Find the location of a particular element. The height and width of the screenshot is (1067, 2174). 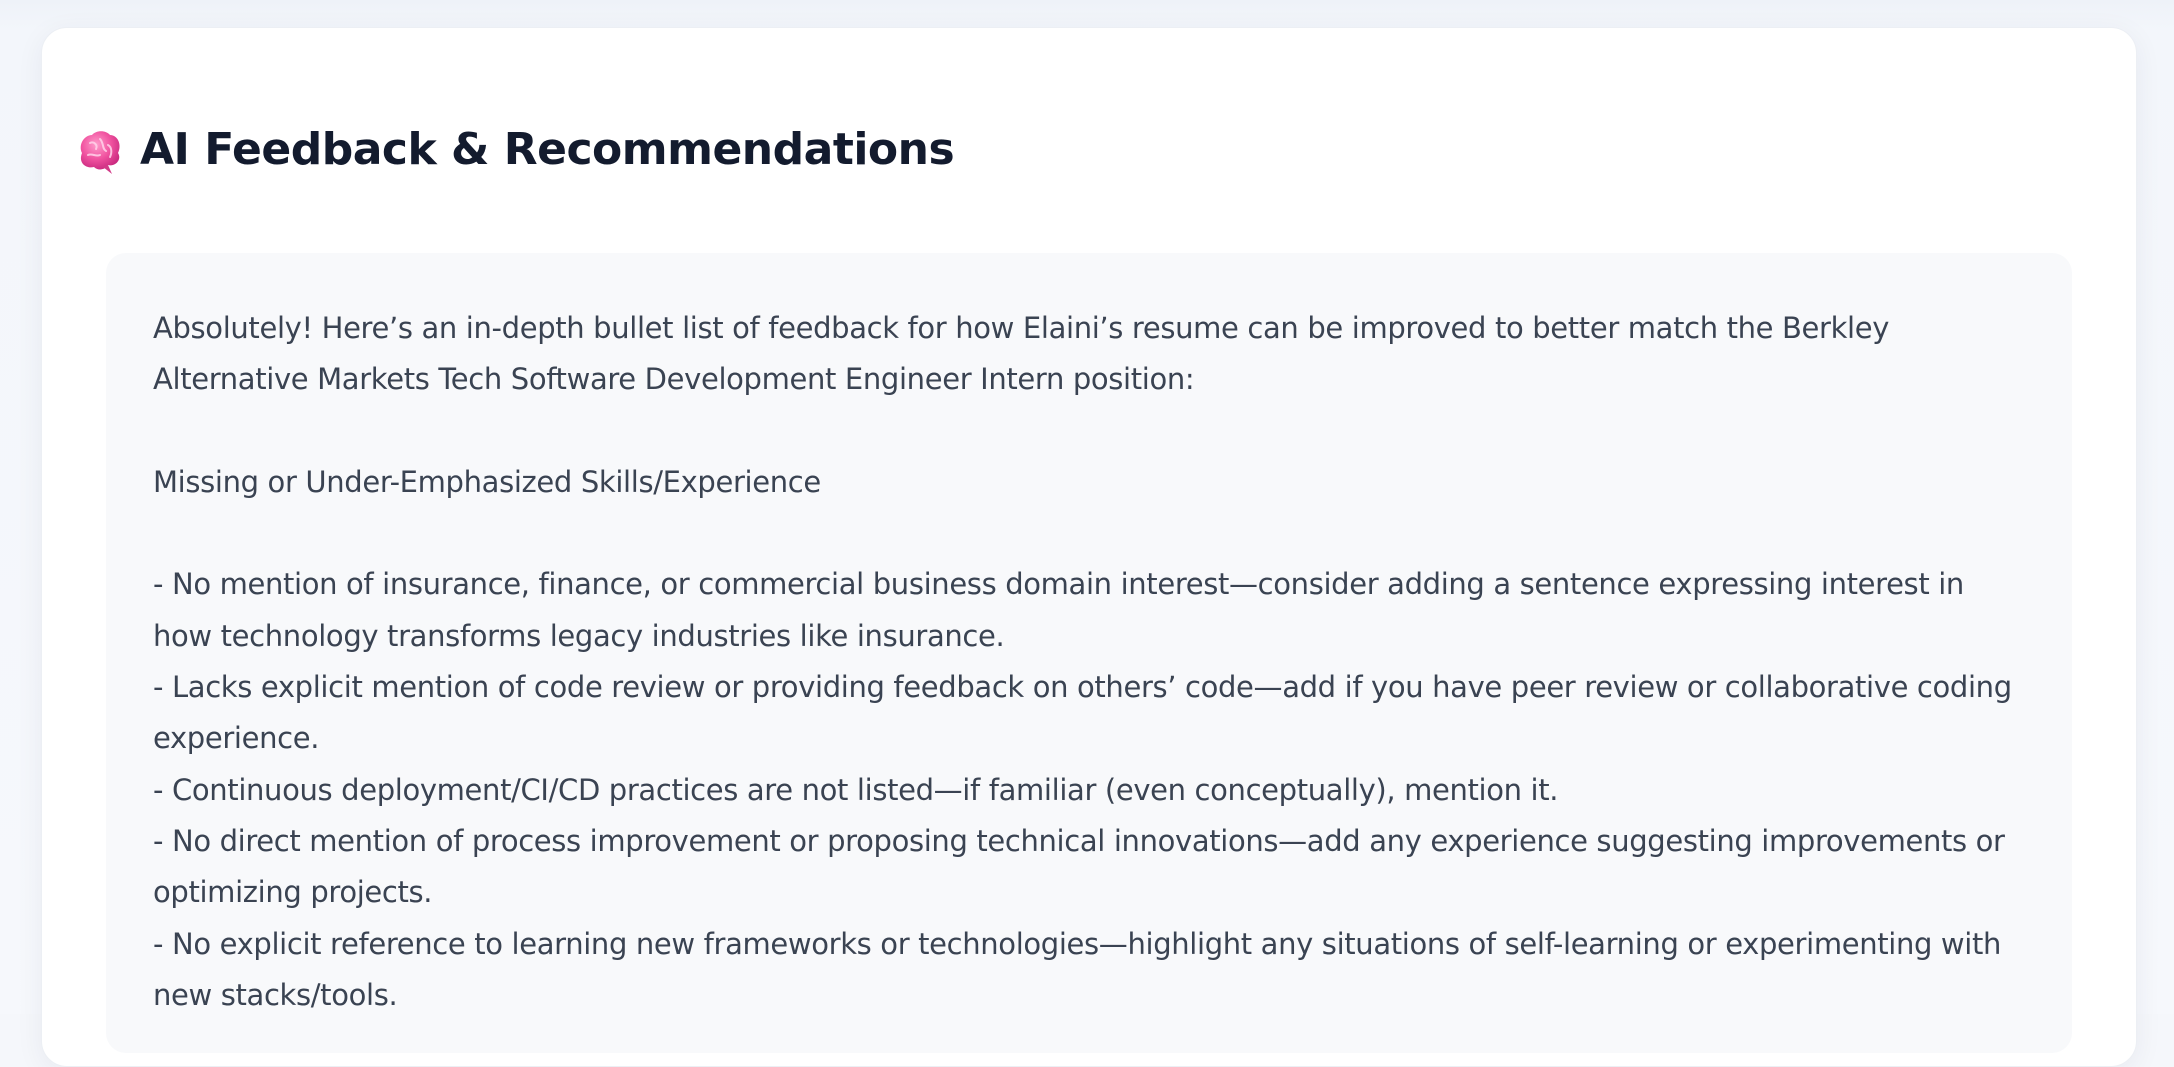

section-heading: AI Feedback & Recommendations is located at coordinates (513, 150).